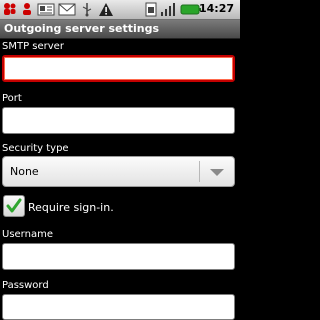 This screenshot has height=320, width=320. Describe the element at coordinates (87, 10) in the screenshot. I see `usb-icon` at that location.